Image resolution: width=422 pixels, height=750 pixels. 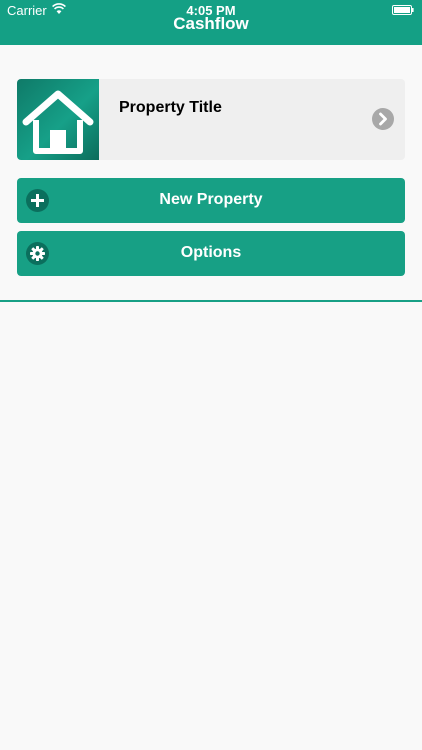 I want to click on options-label: Options, so click(x=211, y=252).